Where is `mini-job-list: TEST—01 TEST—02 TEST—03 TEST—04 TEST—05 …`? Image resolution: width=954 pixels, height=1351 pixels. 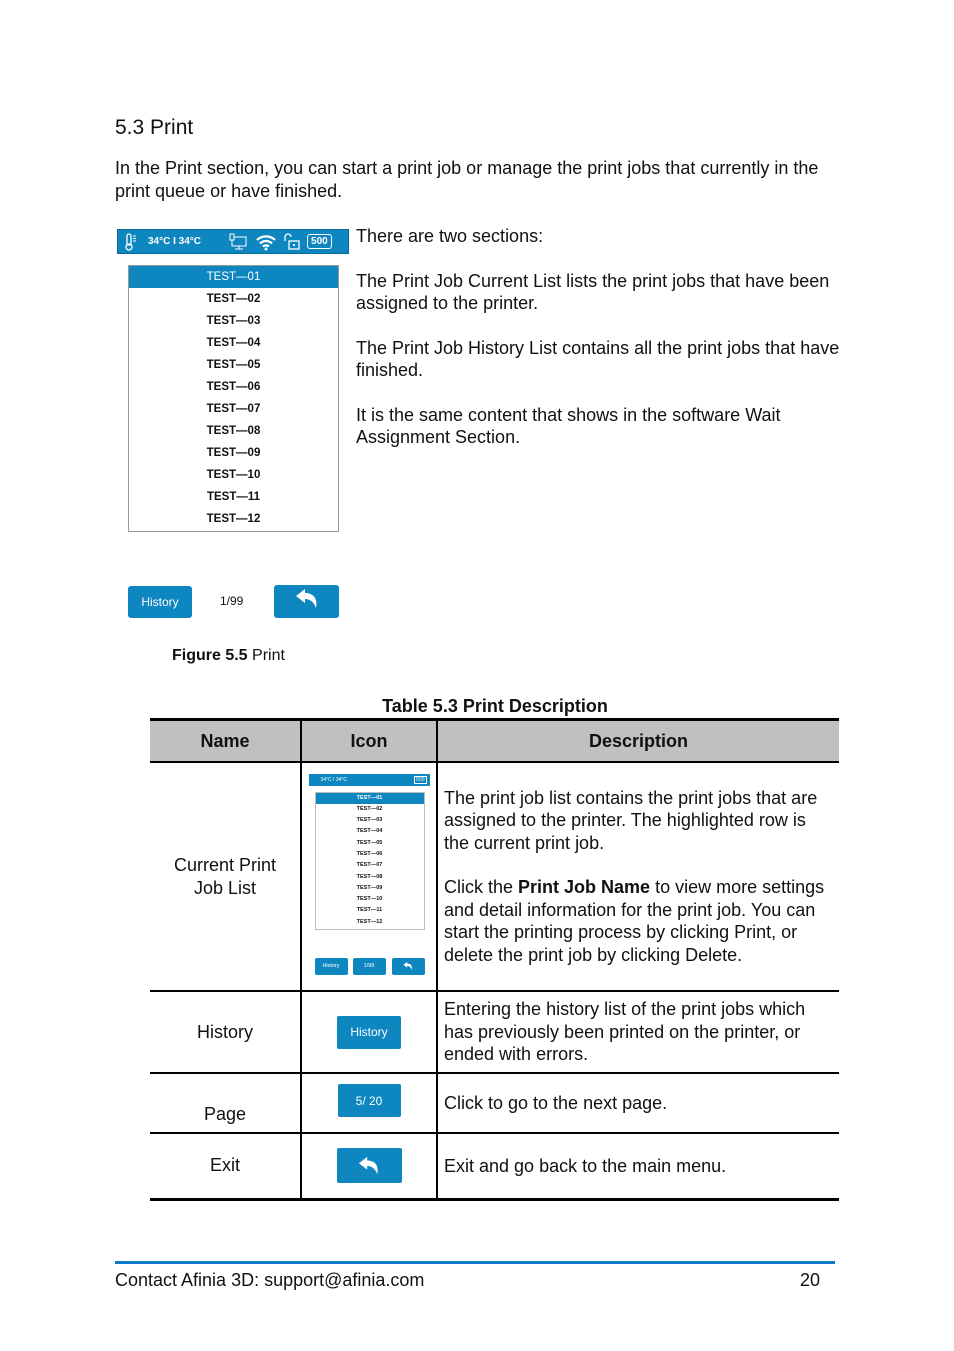
mini-job-list: TEST—01 TEST—02 TEST—03 TEST—04 TEST—05 … is located at coordinates (369, 860).